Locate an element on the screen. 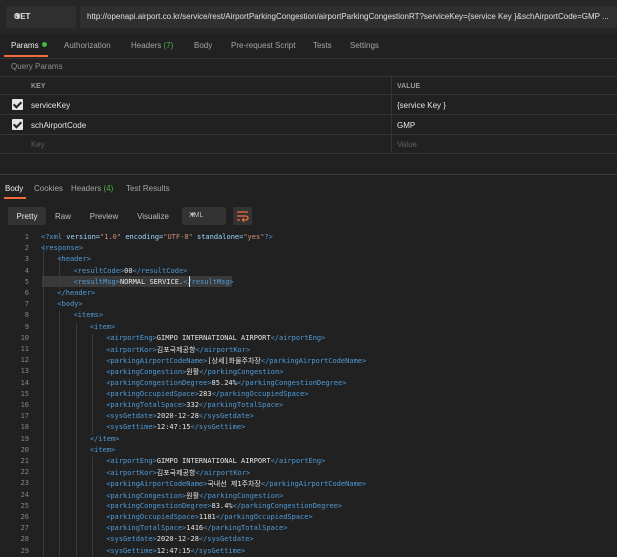  line-content: <airportKor>김포국제공항</airportKor> is located at coordinates (178, 473).